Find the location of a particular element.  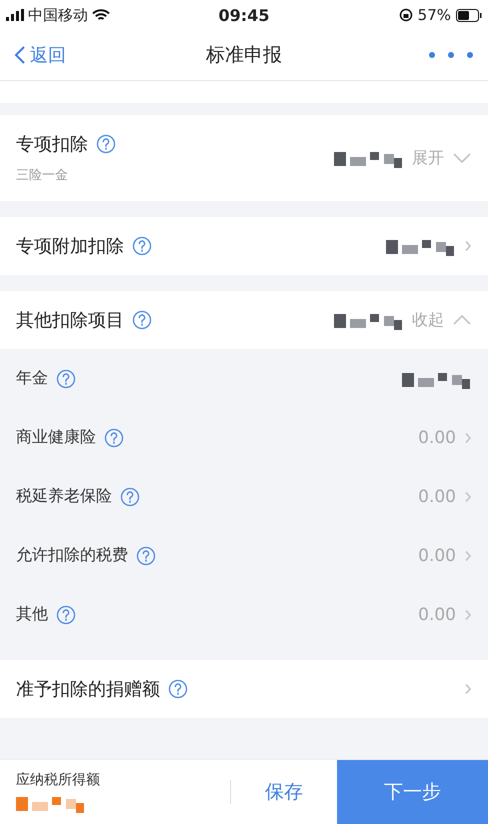

carrier-text: 中国移动 is located at coordinates (58, 15).